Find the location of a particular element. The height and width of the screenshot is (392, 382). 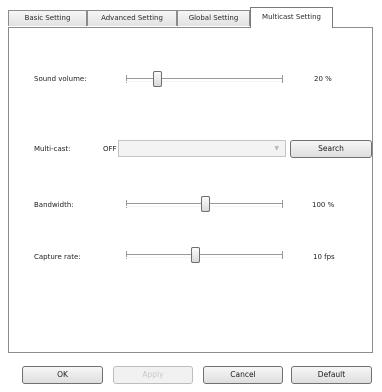

multicast-address-select: ▼ is located at coordinates (202, 148).